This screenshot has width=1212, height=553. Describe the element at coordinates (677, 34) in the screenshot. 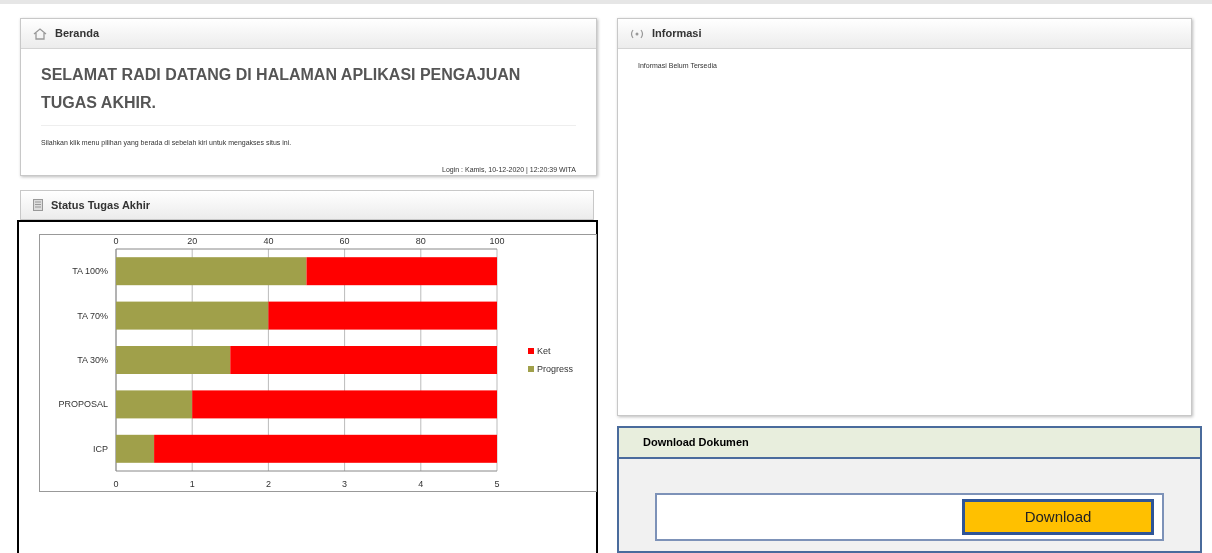

I see `panel-title: Informasi` at that location.